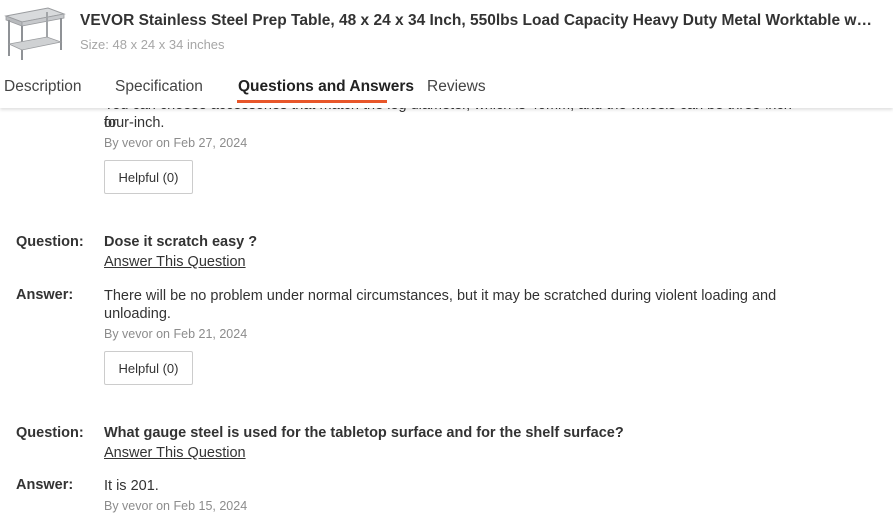  I want to click on tab-questions-and-answers: Questions and Answers, so click(326, 87).